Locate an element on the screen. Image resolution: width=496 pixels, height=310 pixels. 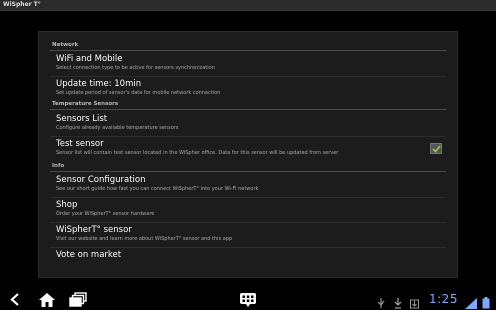
usb-icon is located at coordinates (381, 302).